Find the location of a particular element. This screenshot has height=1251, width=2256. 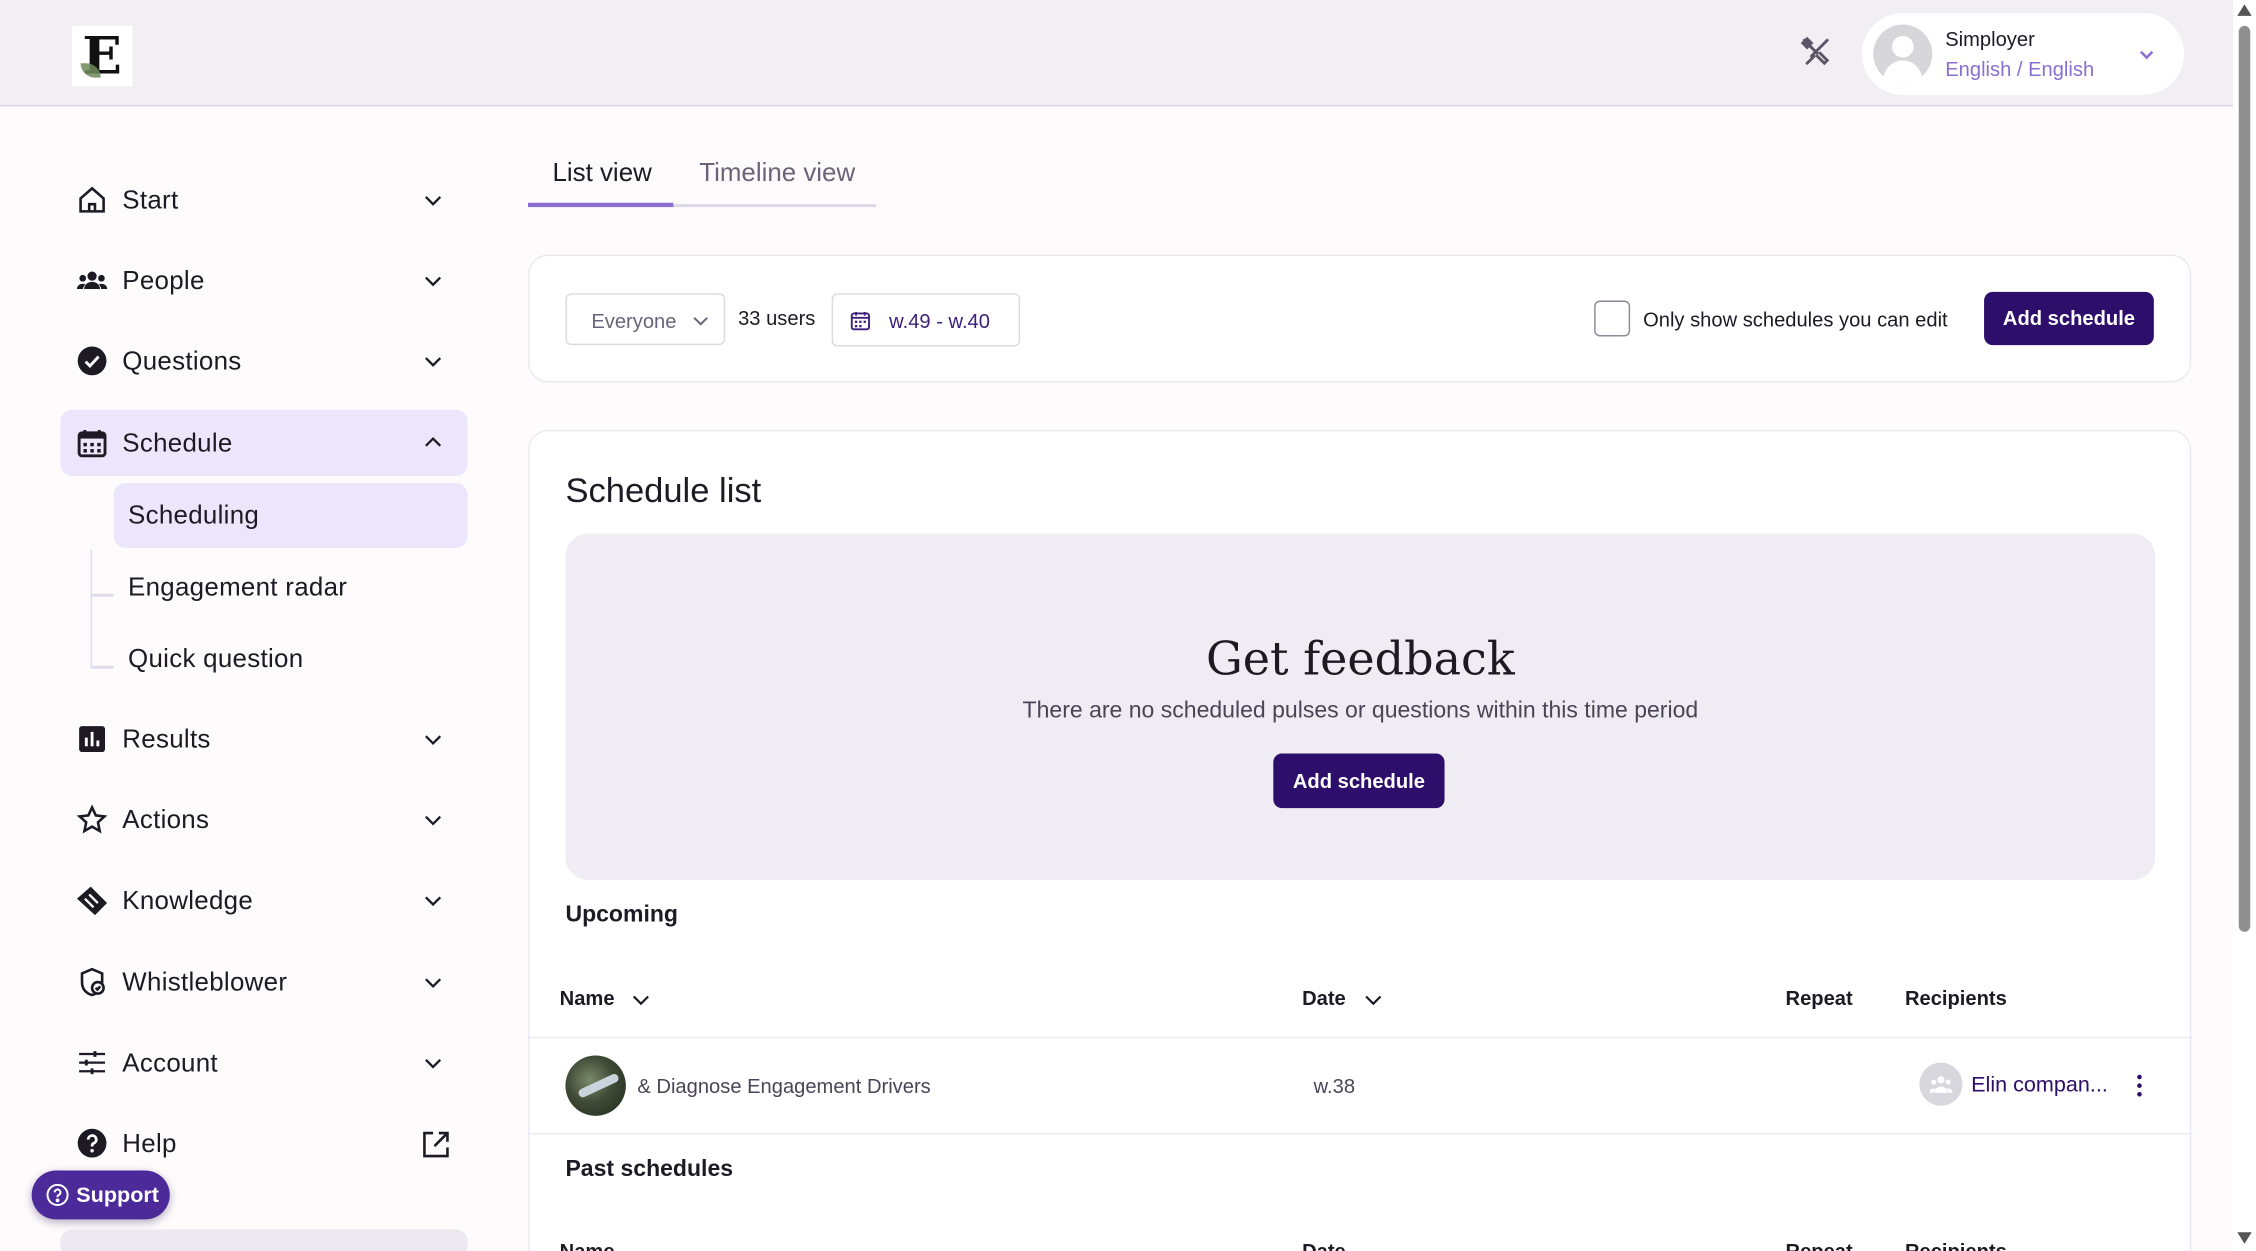

sidebar-subitem-quick-question: Quick question is located at coordinates (291, 659).